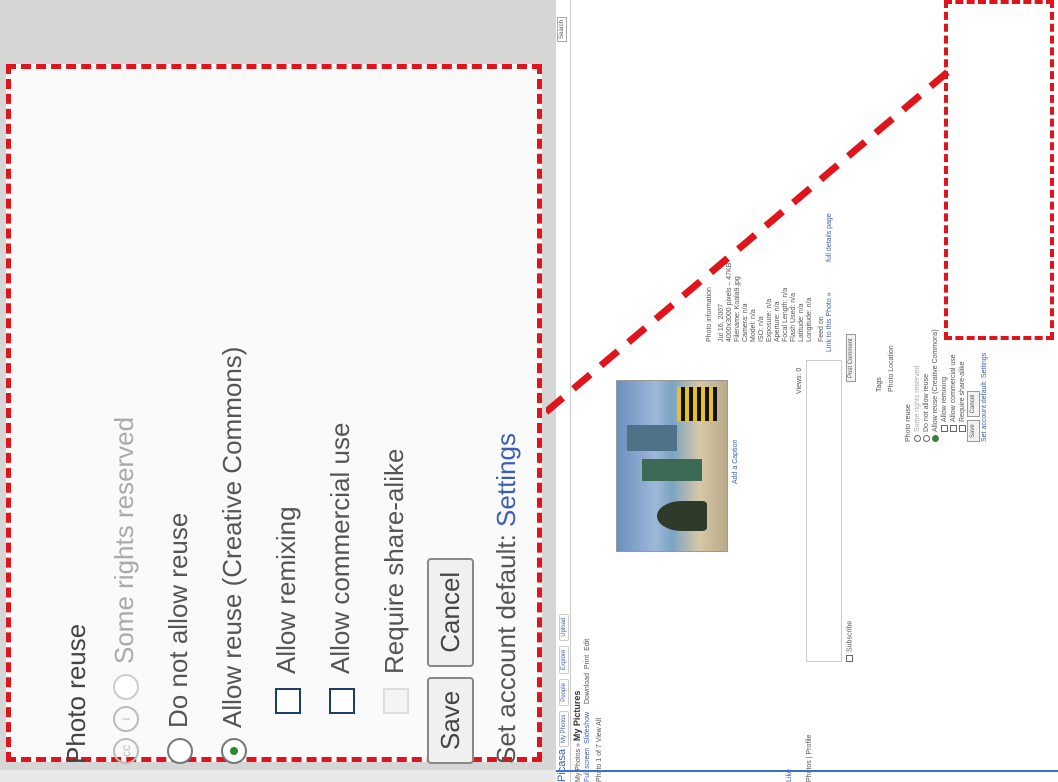  I want to click on some-rights-label: Some rights reserved, so click(124, 540).